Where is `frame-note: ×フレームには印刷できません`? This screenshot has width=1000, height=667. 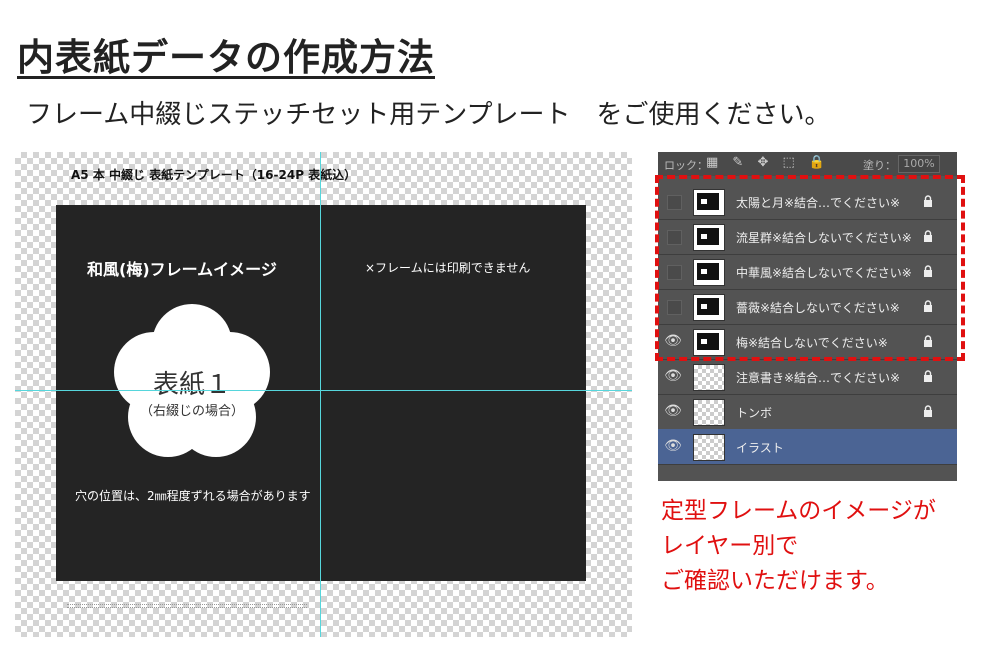
frame-note: ×フレームには印刷できません is located at coordinates (448, 268).